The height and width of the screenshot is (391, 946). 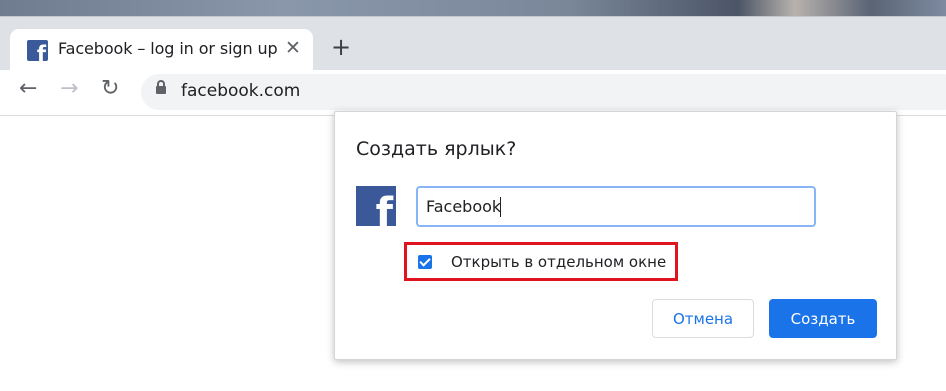 What do you see at coordinates (28, 89) in the screenshot?
I see `back-arrow-icon: ←` at bounding box center [28, 89].